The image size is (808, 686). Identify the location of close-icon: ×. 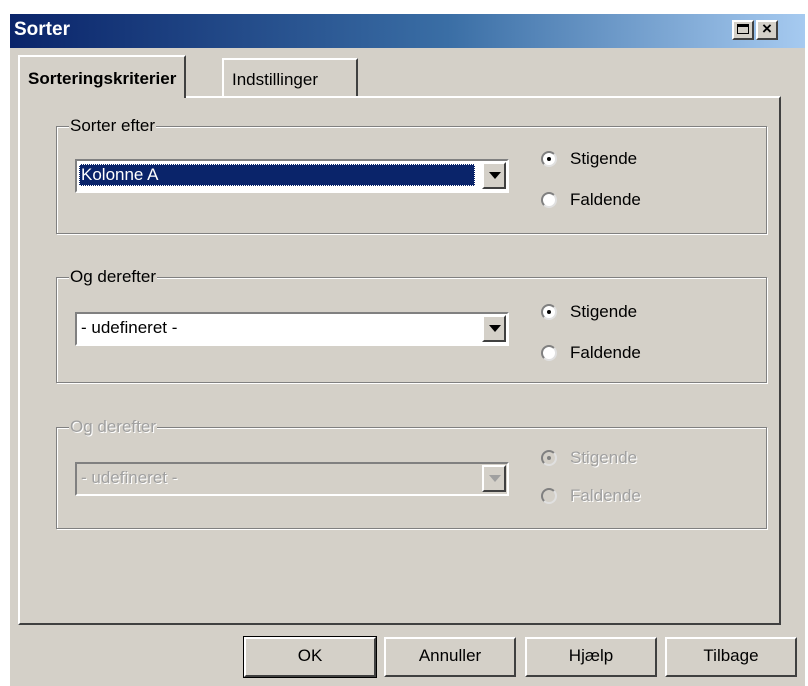
(767, 28).